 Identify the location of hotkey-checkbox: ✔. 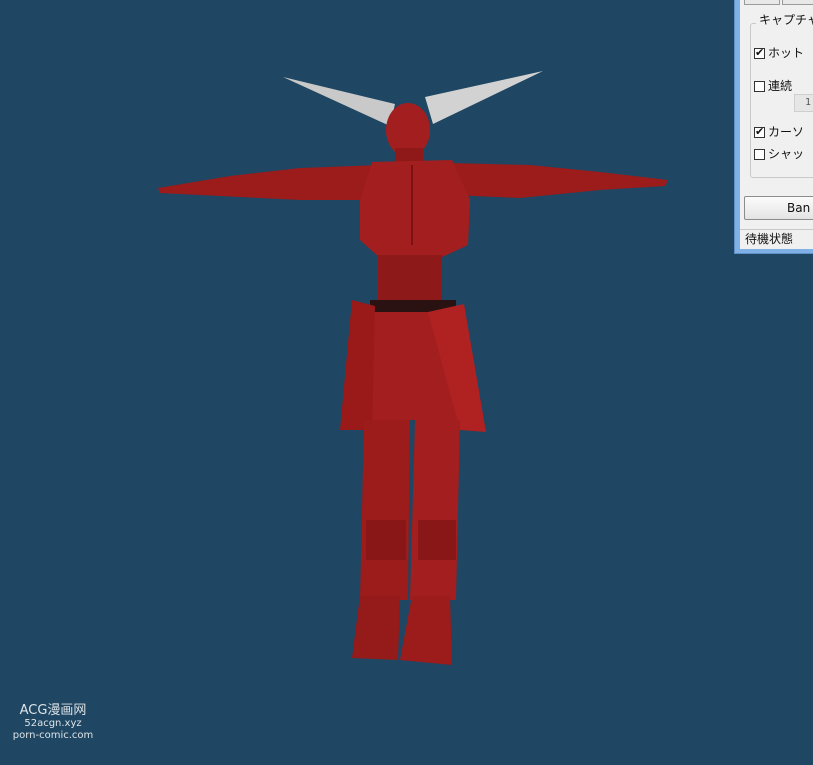
(759, 52).